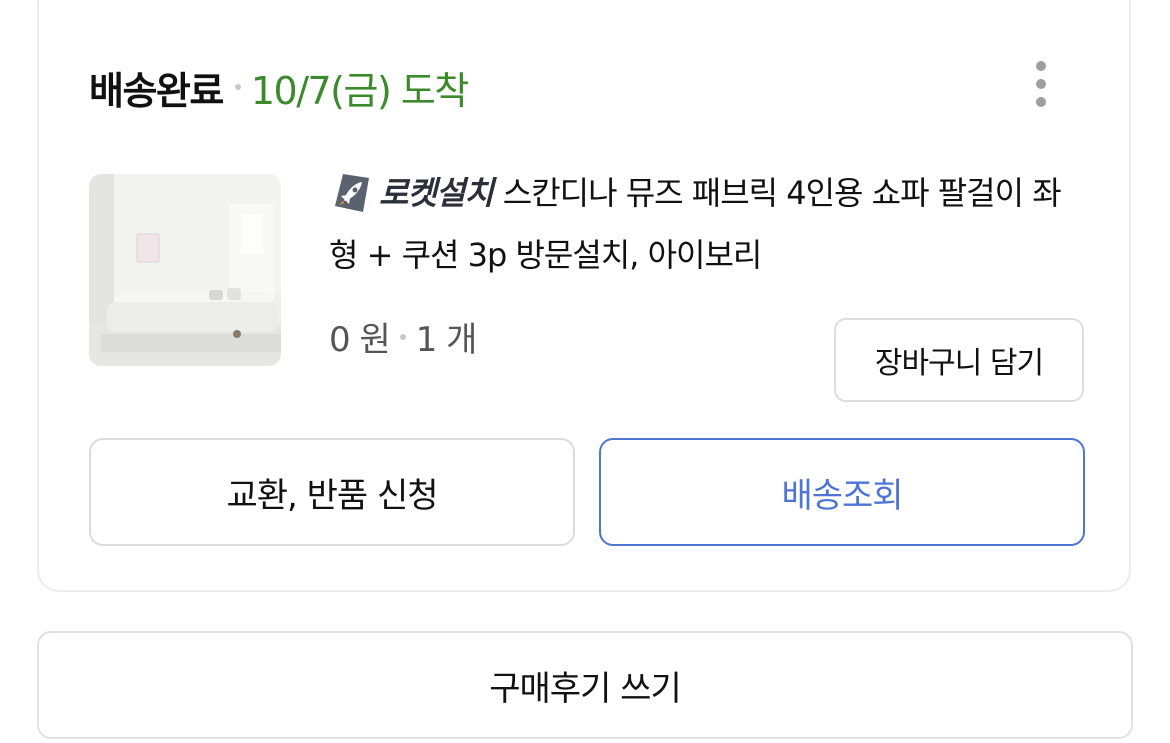  I want to click on track-delivery-button: 배송조회, so click(842, 492).